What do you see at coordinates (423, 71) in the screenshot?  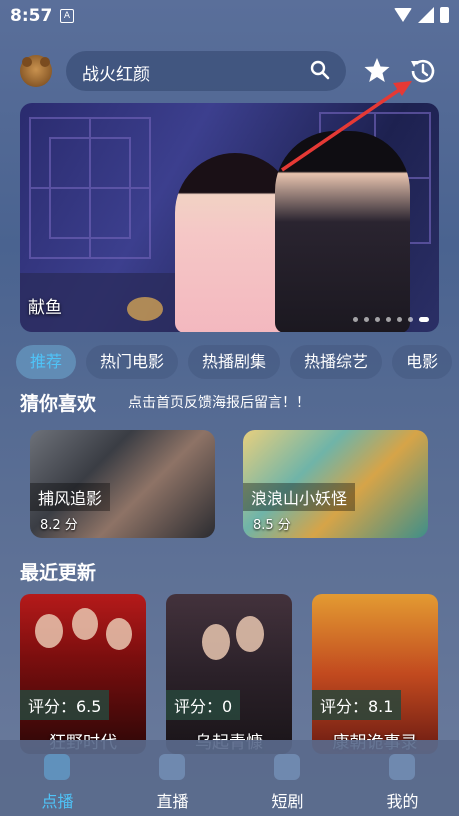 I see `history-icon` at bounding box center [423, 71].